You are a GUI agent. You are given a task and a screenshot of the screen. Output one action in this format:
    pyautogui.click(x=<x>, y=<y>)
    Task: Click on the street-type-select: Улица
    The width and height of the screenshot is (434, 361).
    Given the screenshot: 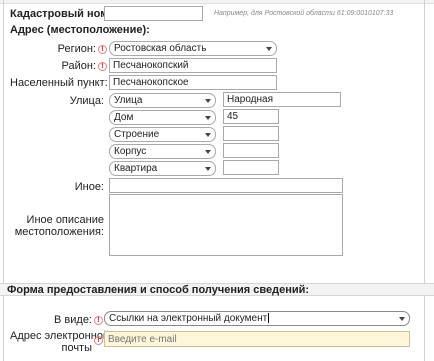 What is the action you would take?
    pyautogui.click(x=162, y=100)
    